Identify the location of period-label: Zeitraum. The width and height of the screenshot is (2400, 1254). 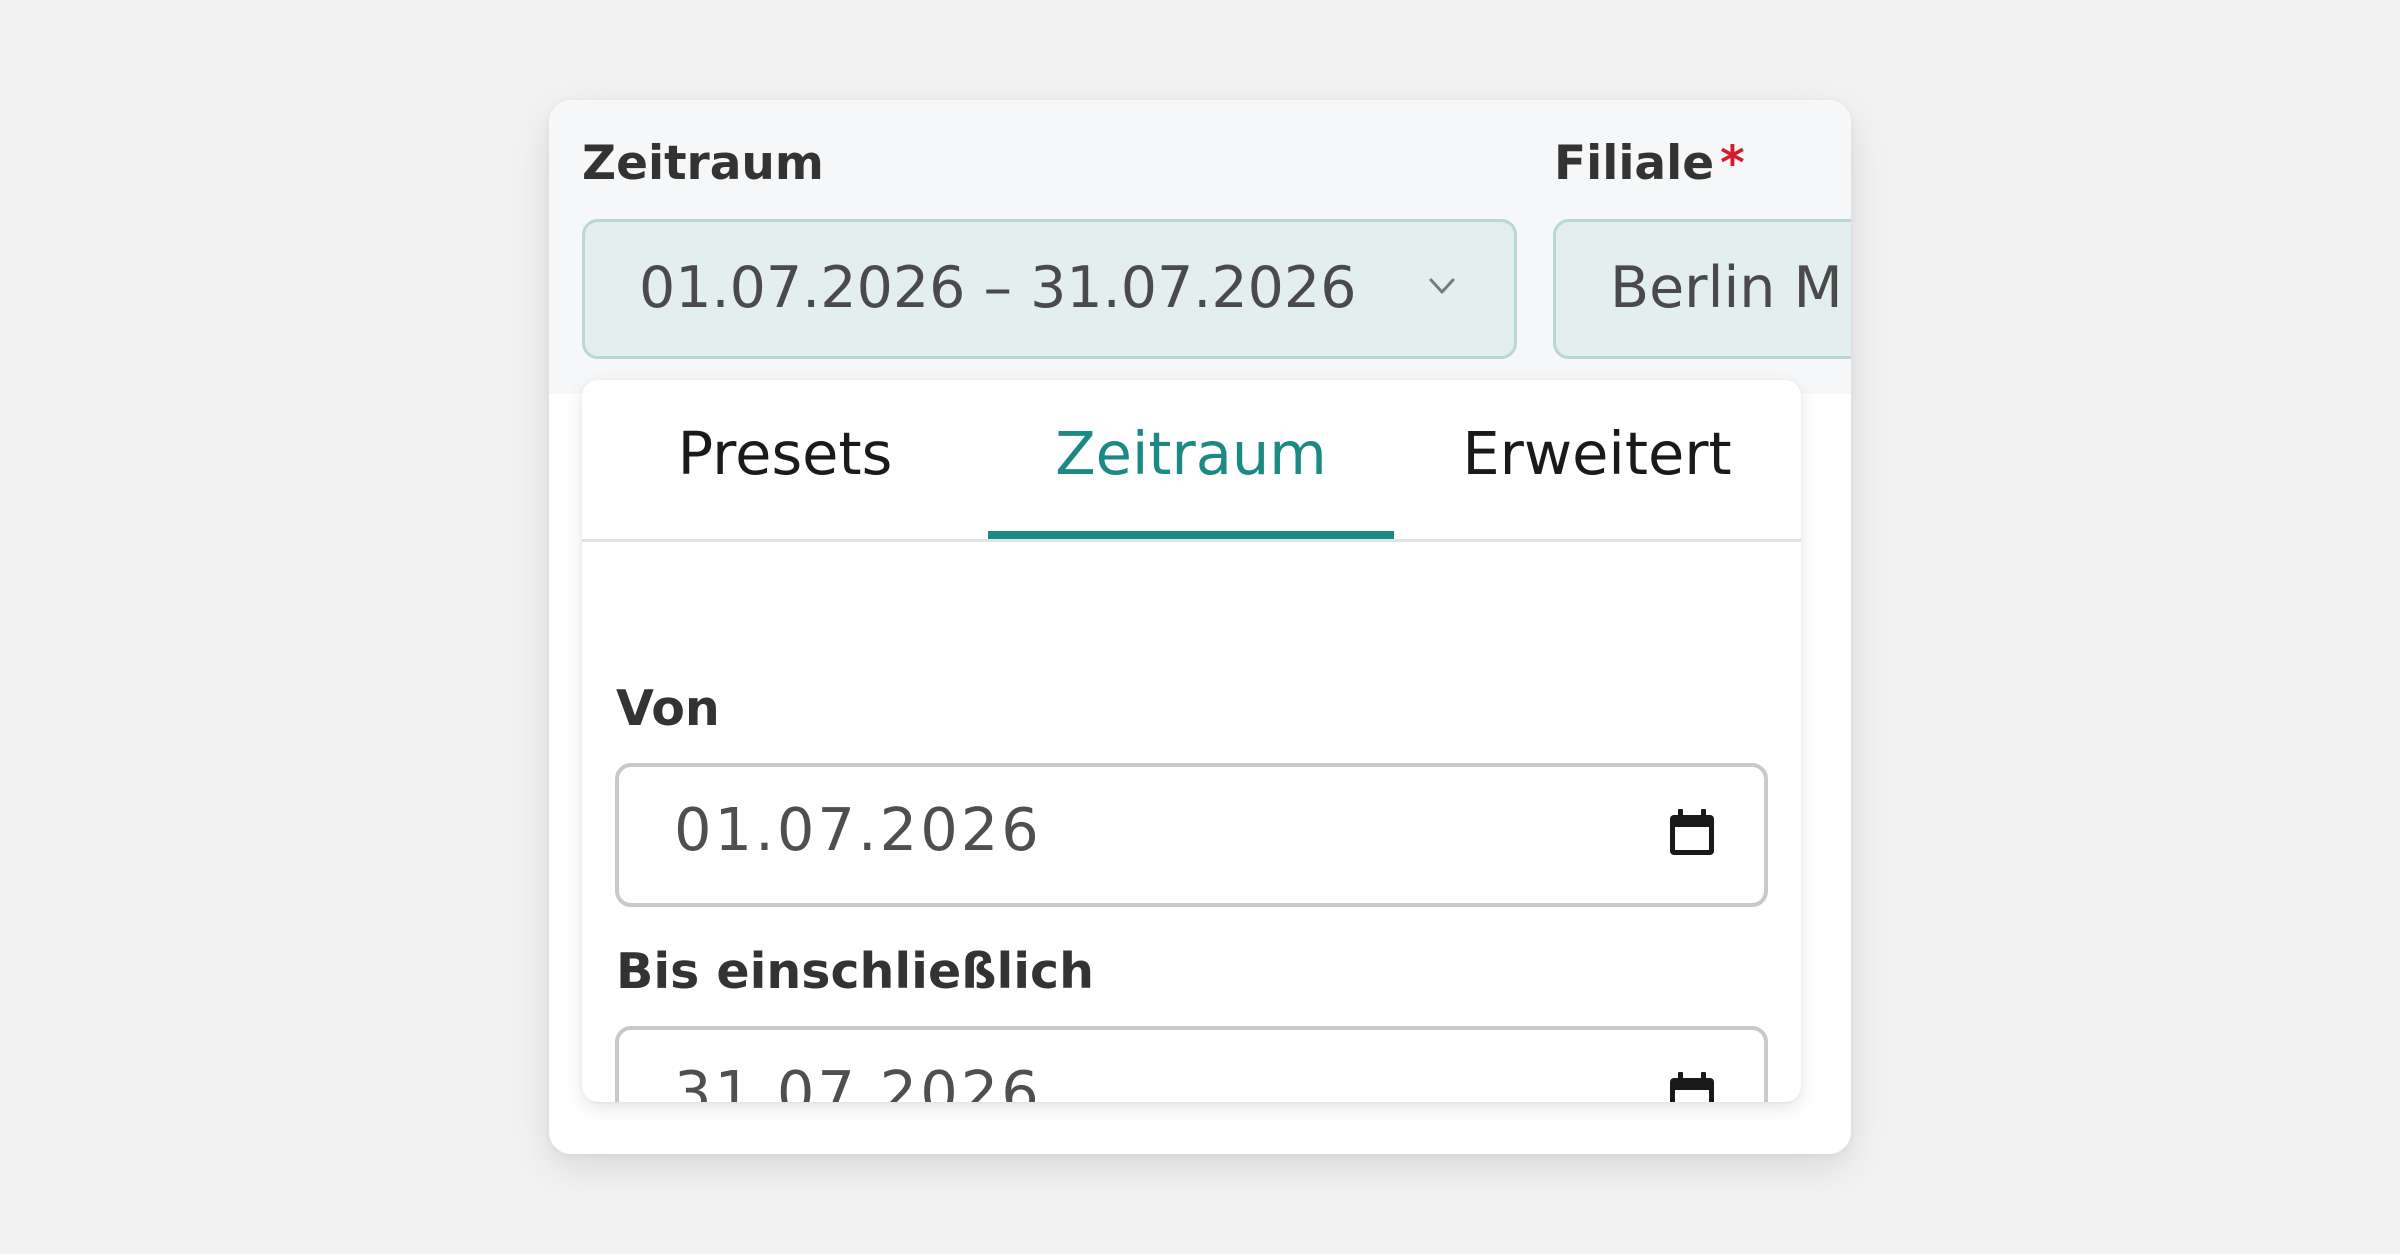
(703, 163).